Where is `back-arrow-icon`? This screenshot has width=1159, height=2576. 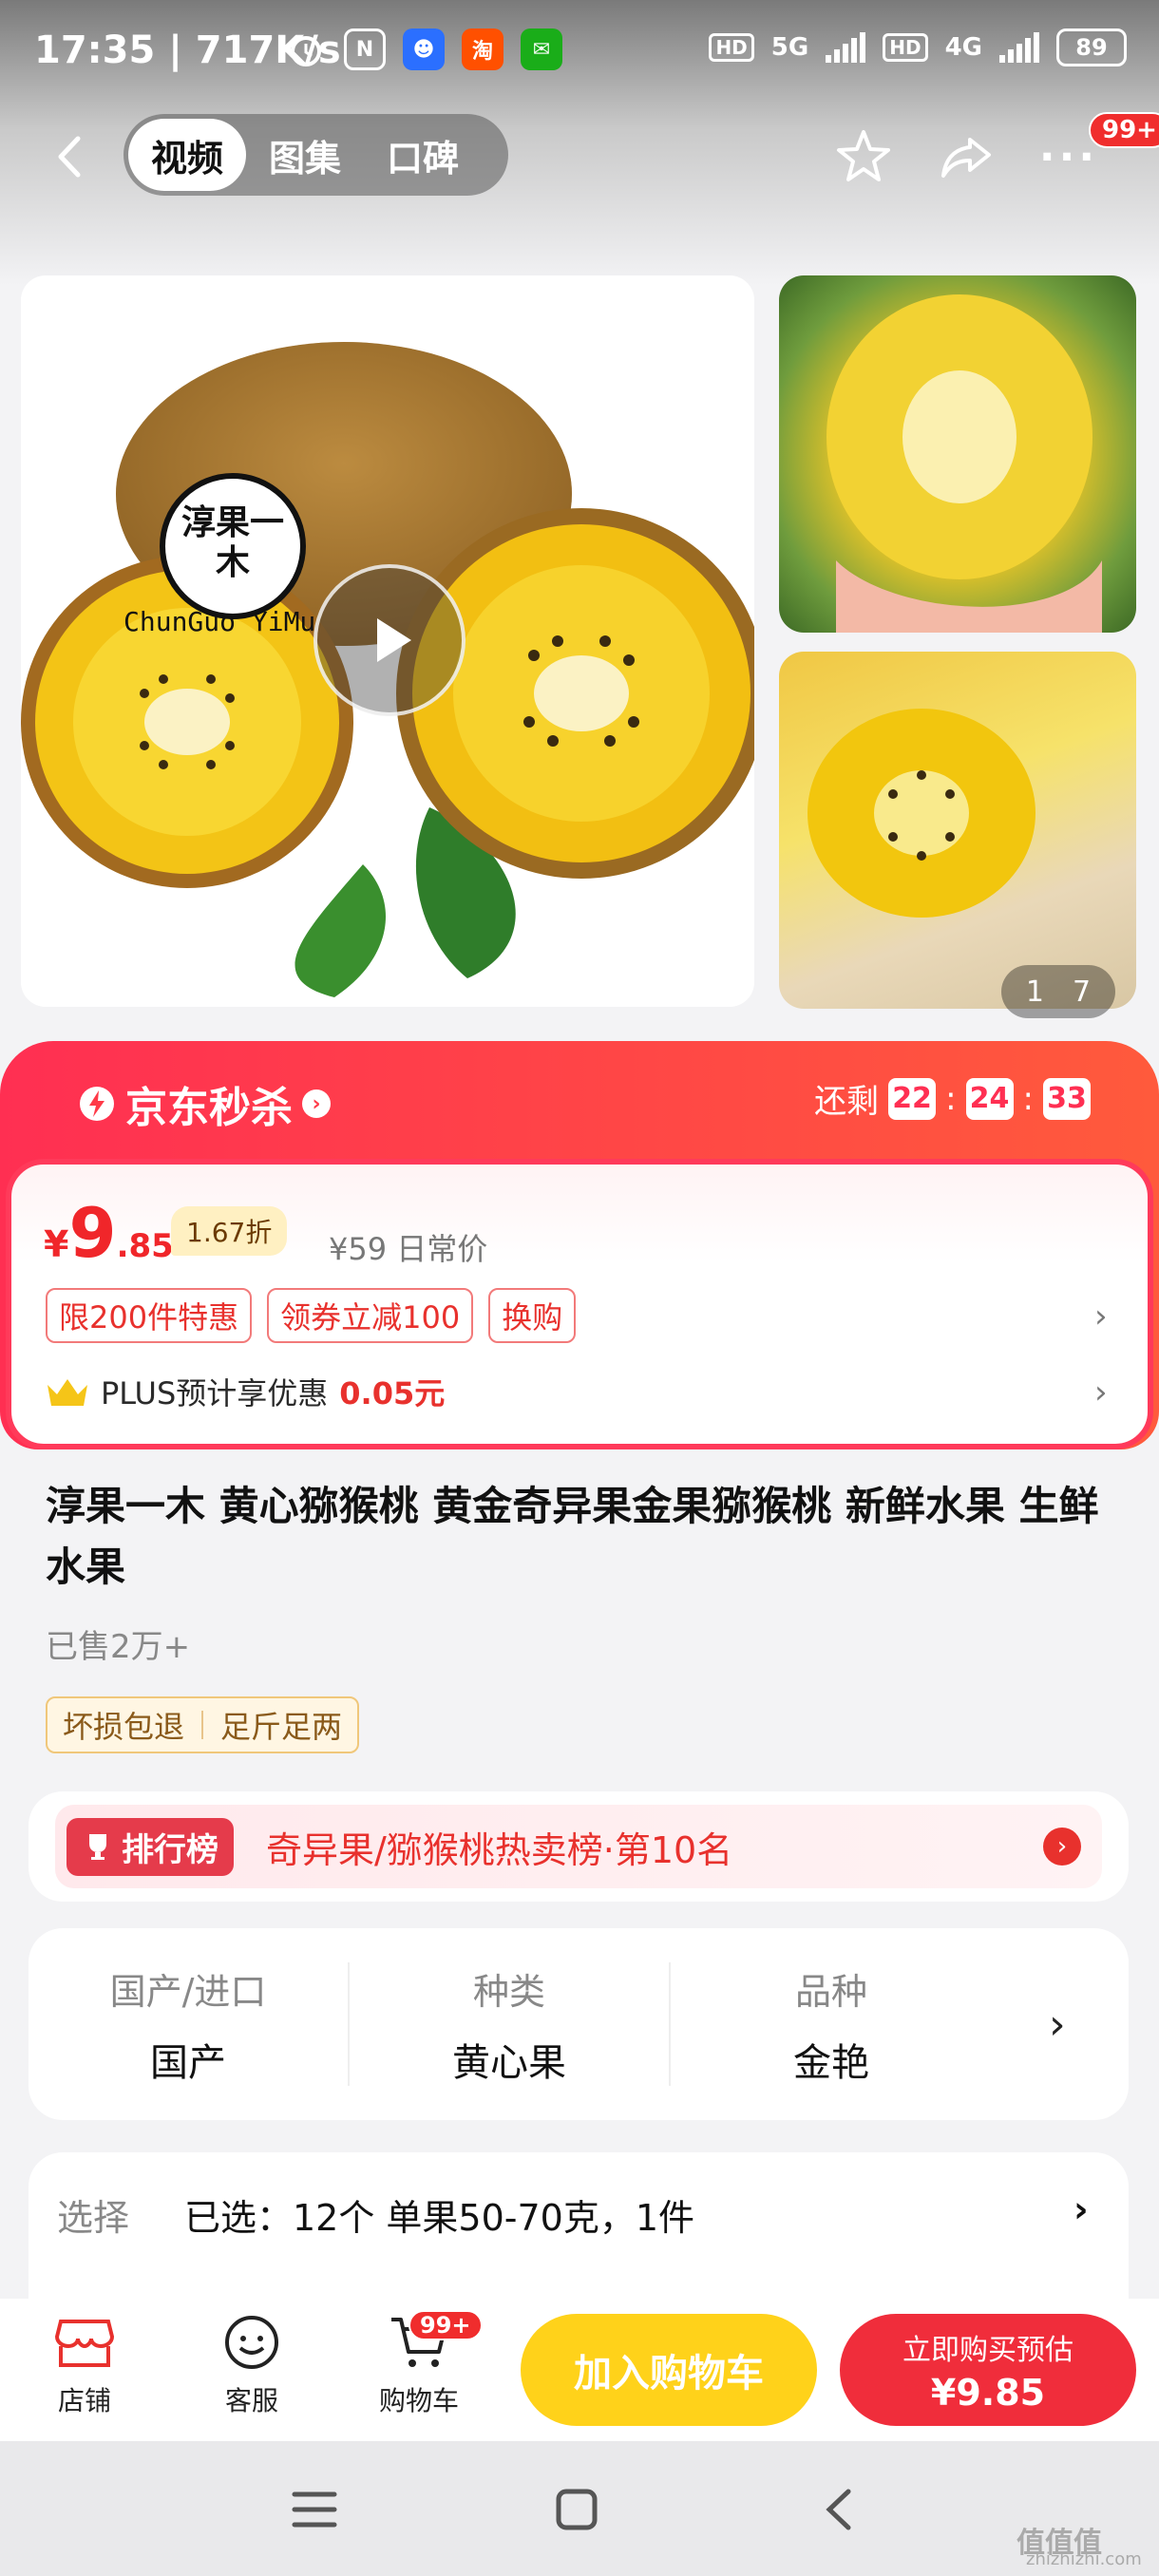
back-arrow-icon is located at coordinates (69, 157).